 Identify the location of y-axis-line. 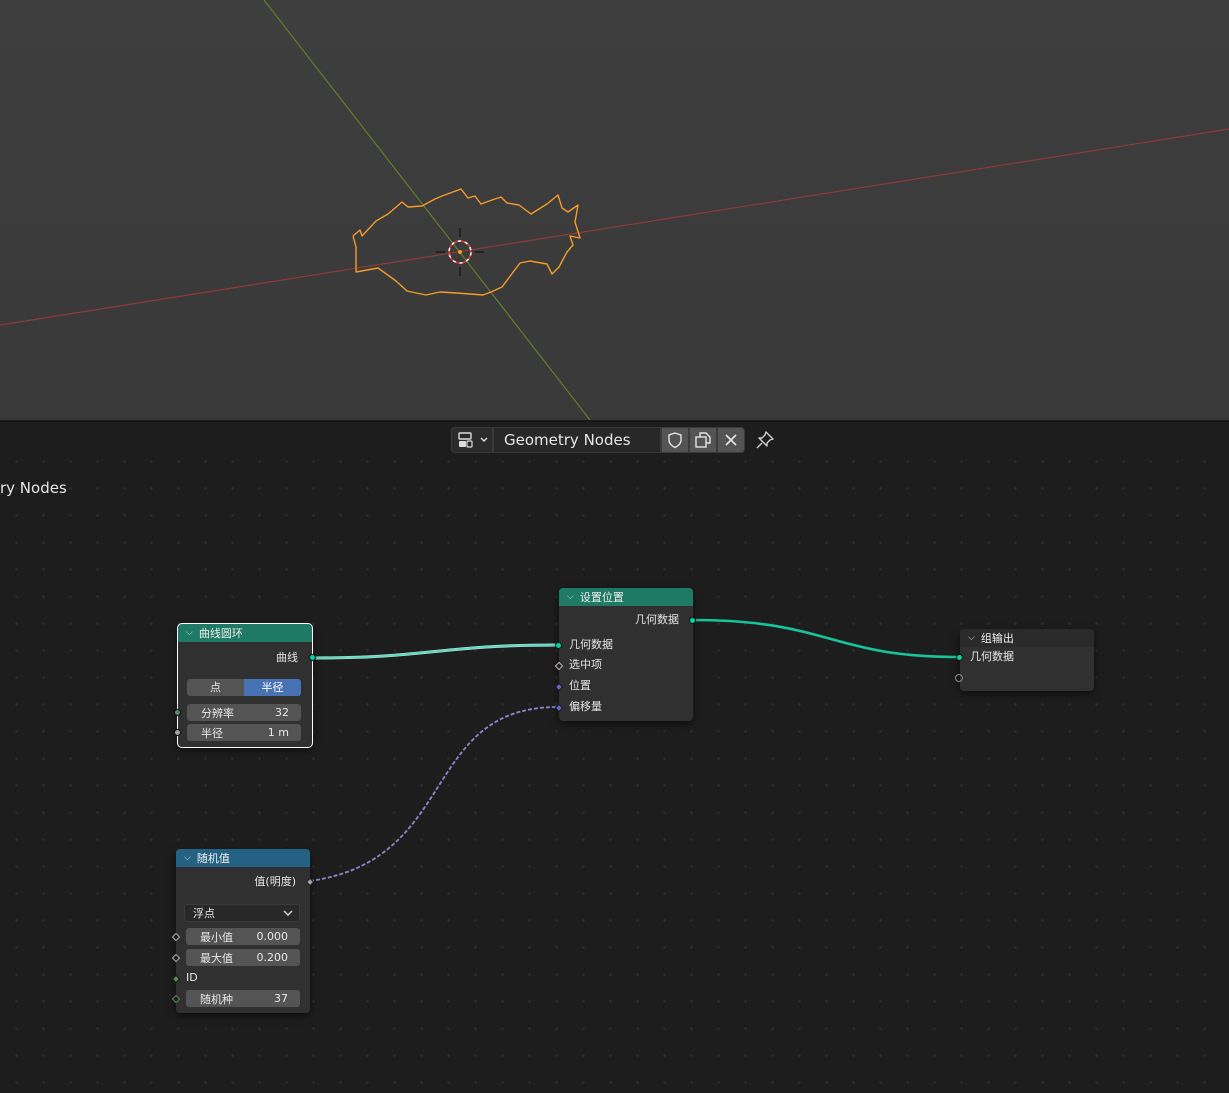
(427, 210).